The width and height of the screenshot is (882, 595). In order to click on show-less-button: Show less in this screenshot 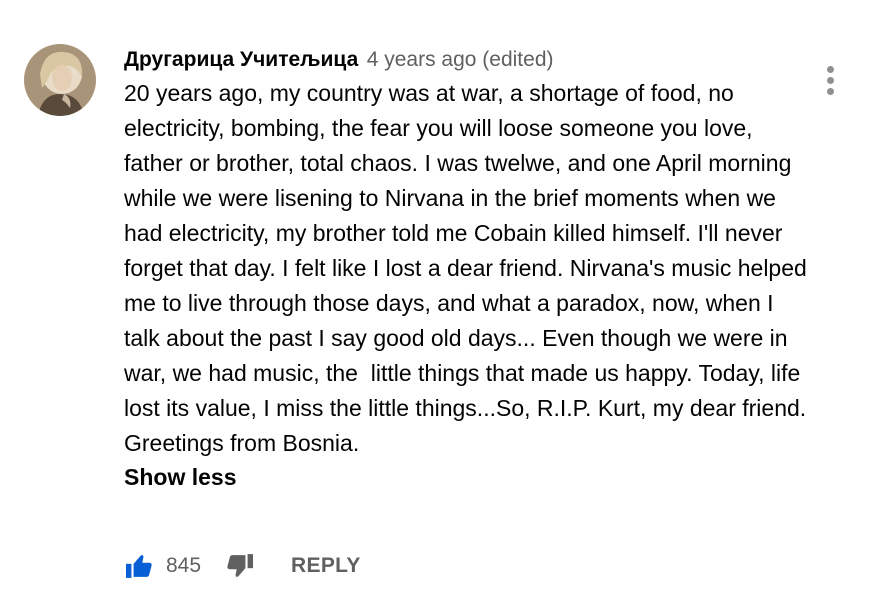, I will do `click(180, 477)`.